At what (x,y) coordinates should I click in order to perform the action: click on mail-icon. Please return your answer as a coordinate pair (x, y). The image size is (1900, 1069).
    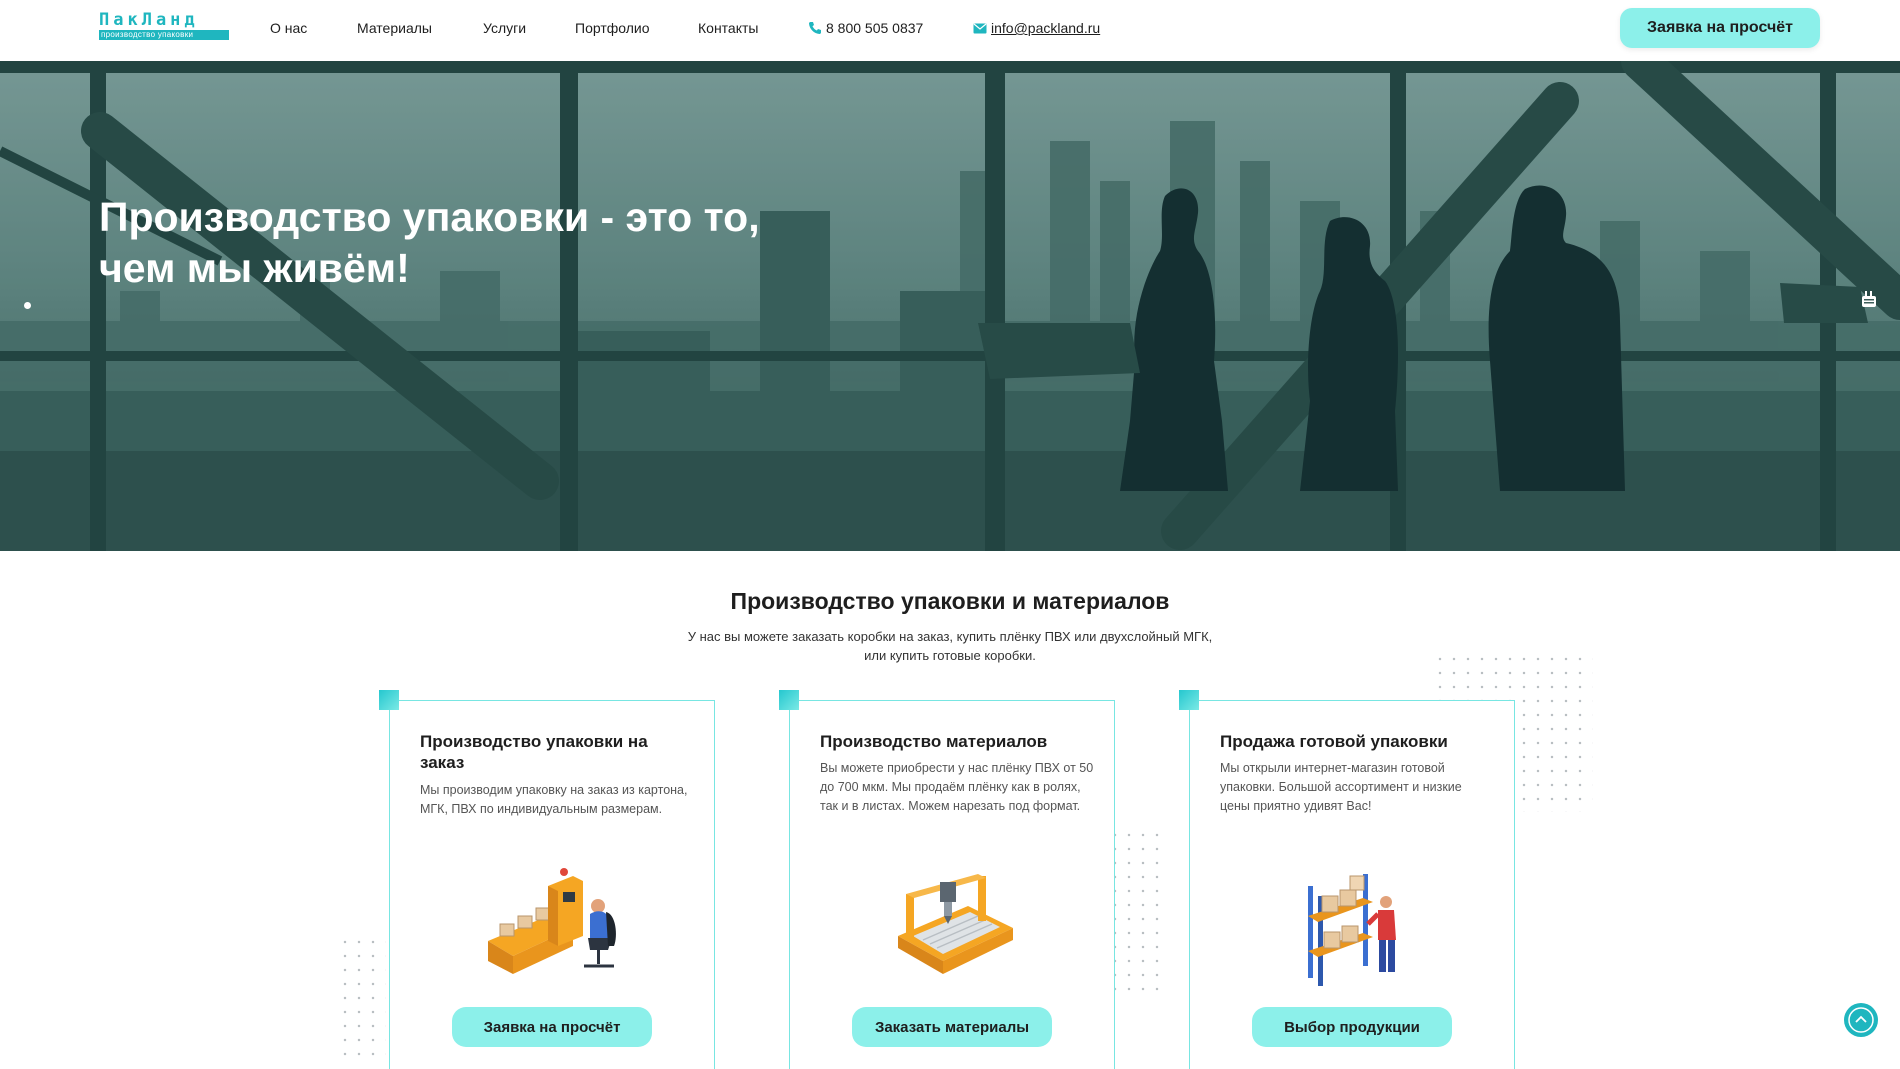
    Looking at the image, I should click on (980, 28).